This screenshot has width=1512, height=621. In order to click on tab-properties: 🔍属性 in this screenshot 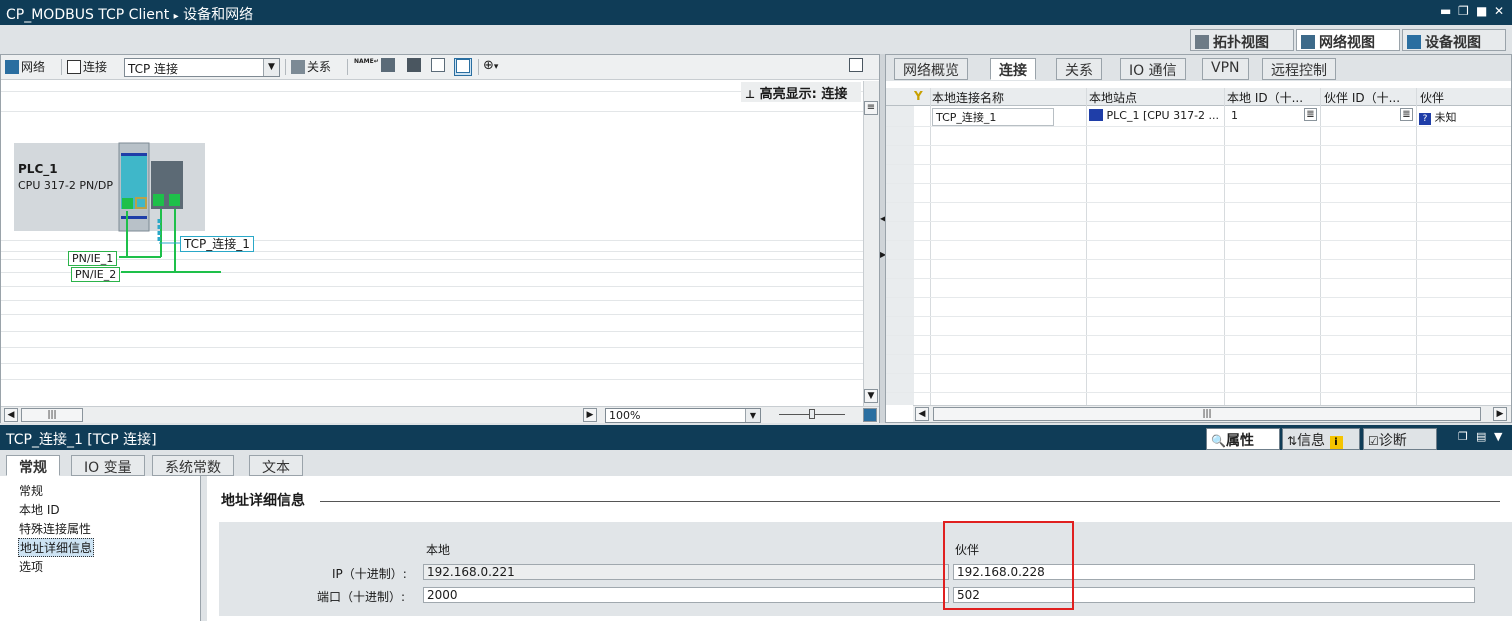, I will do `click(1243, 439)`.